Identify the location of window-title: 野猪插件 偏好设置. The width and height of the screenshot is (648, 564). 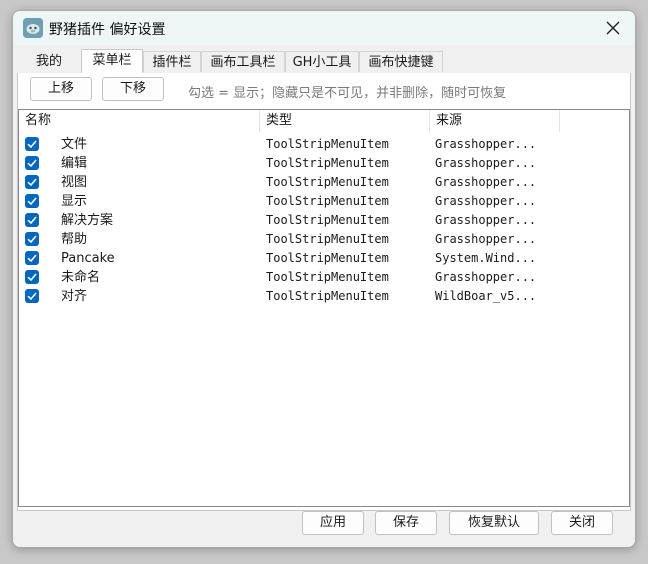
(107, 30).